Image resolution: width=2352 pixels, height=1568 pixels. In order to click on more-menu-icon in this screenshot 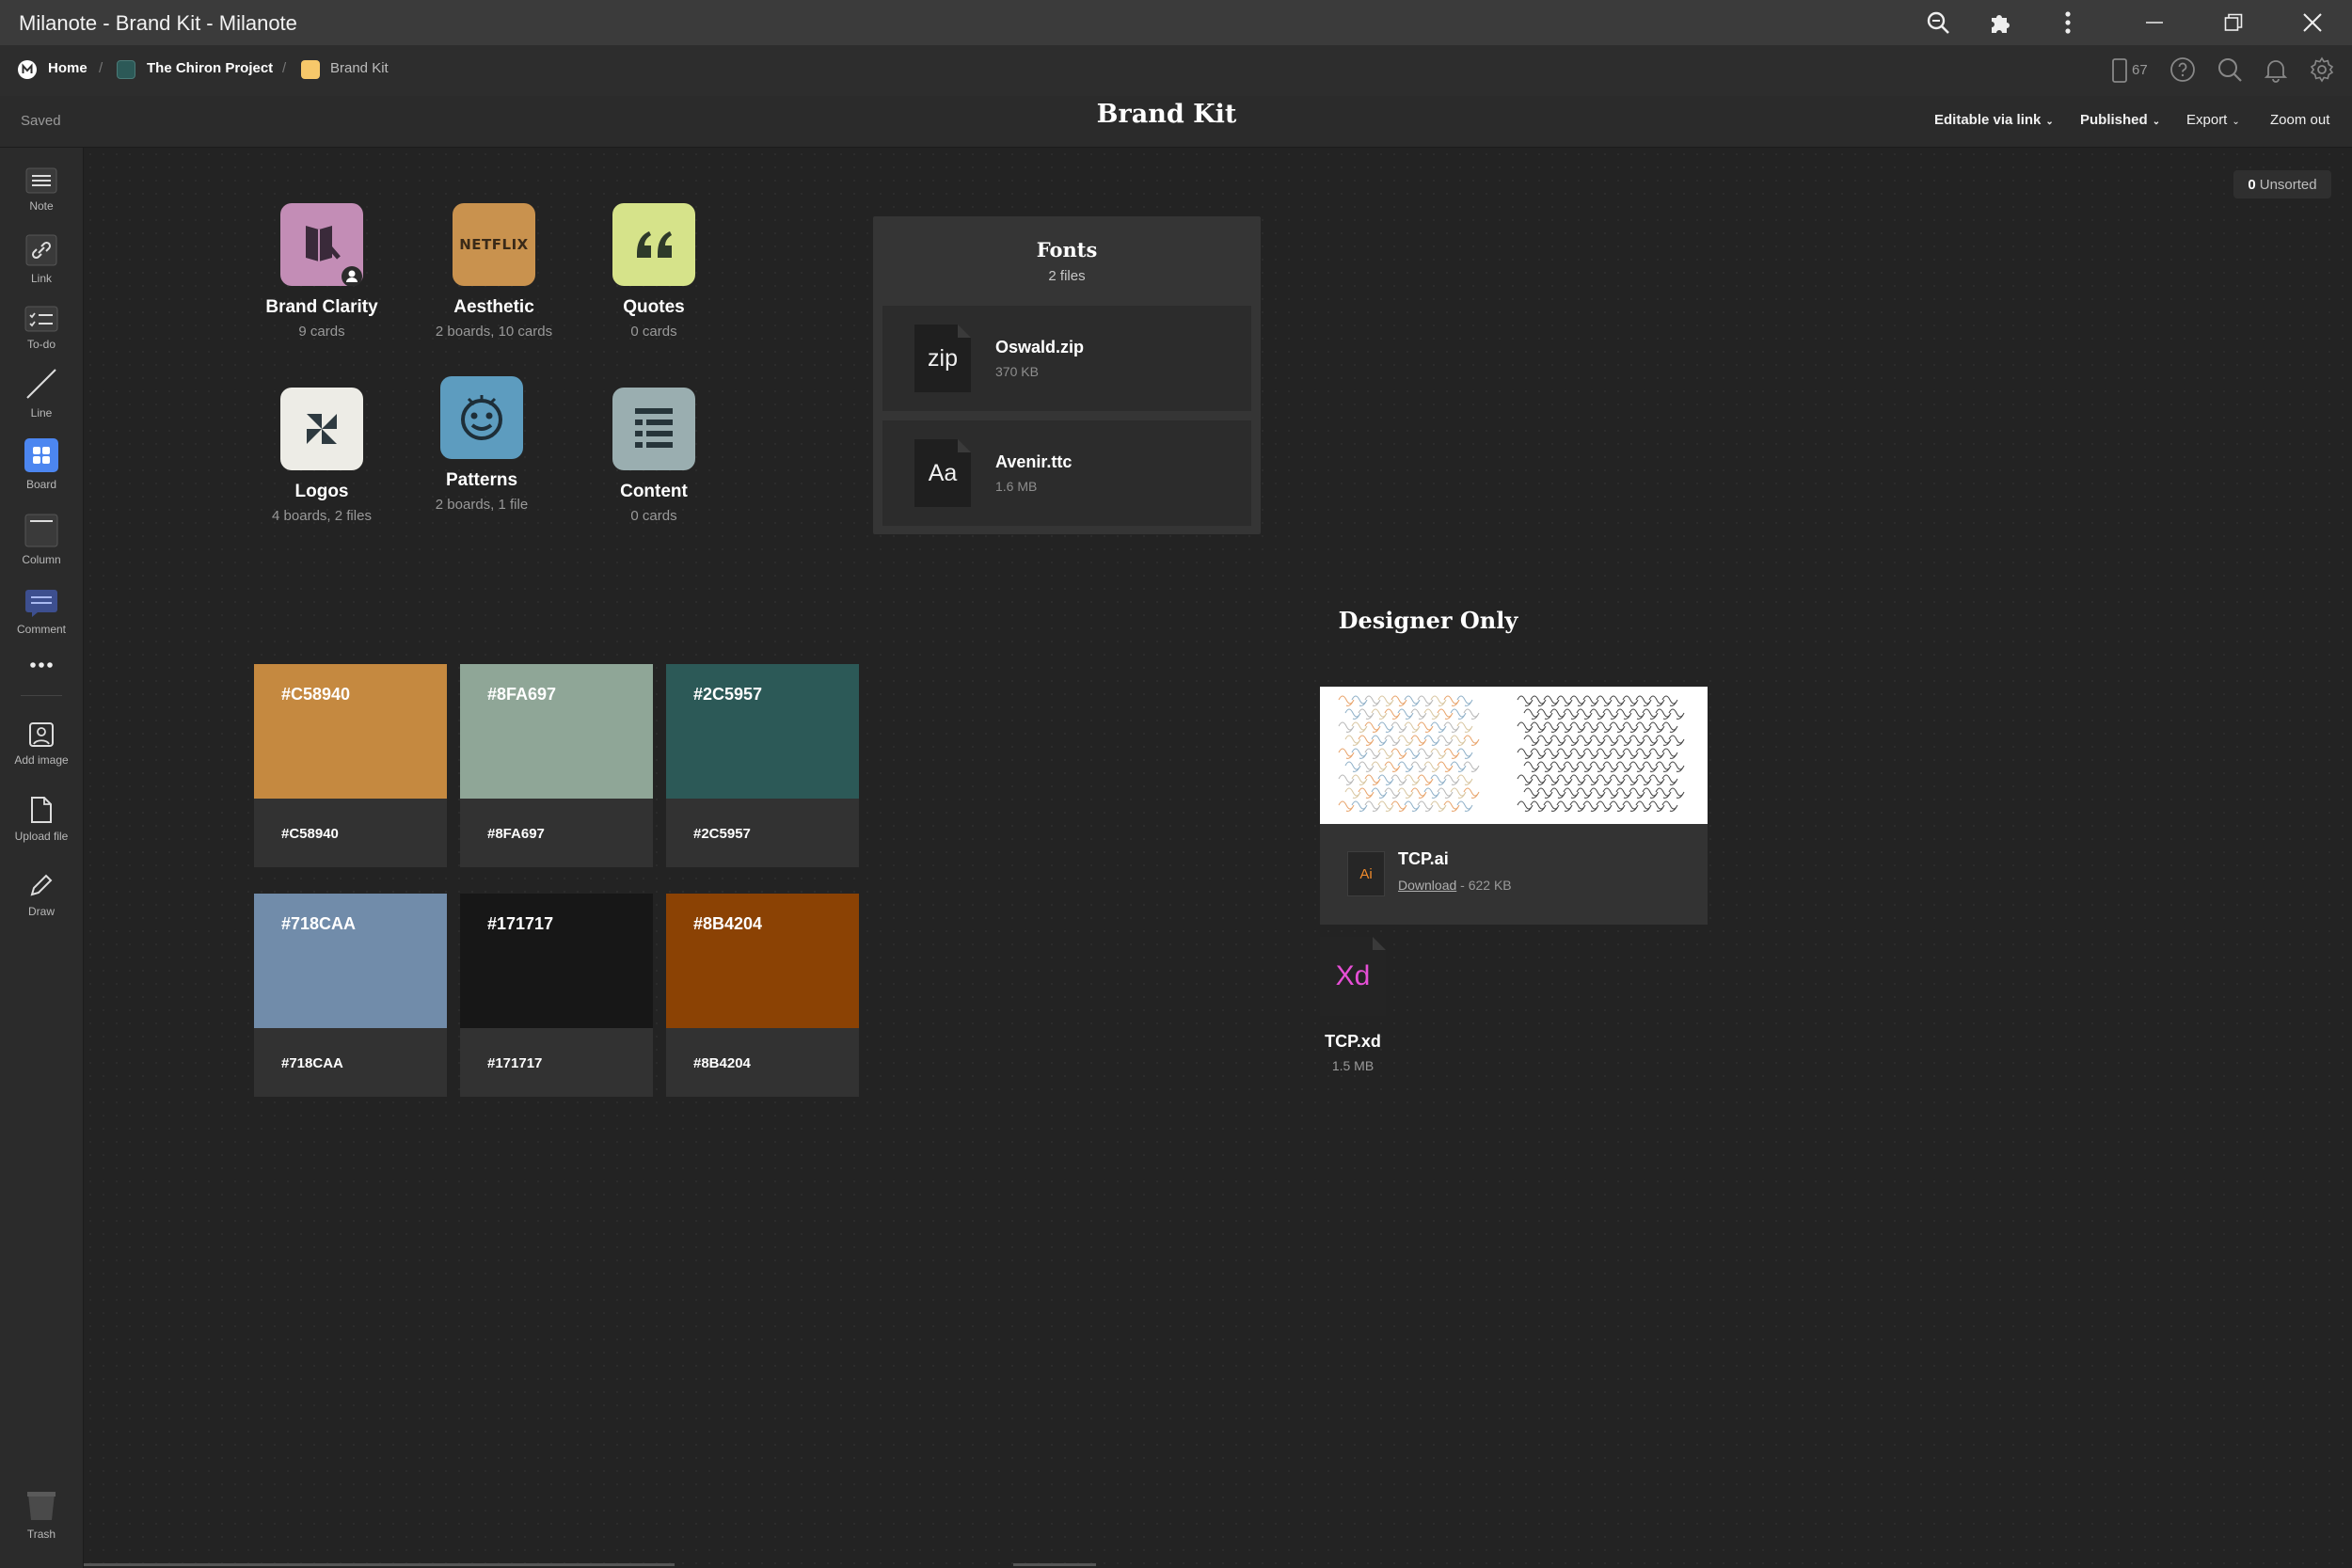, I will do `click(2068, 23)`.